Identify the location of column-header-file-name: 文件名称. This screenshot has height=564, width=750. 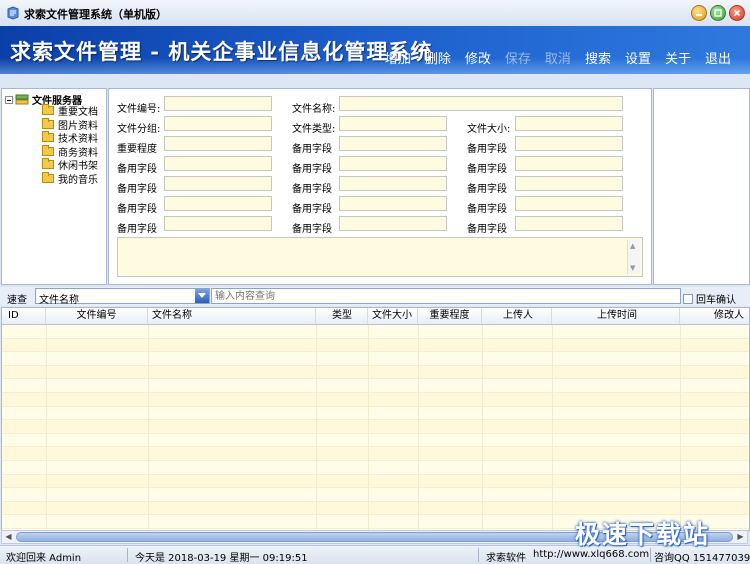
(232, 316).